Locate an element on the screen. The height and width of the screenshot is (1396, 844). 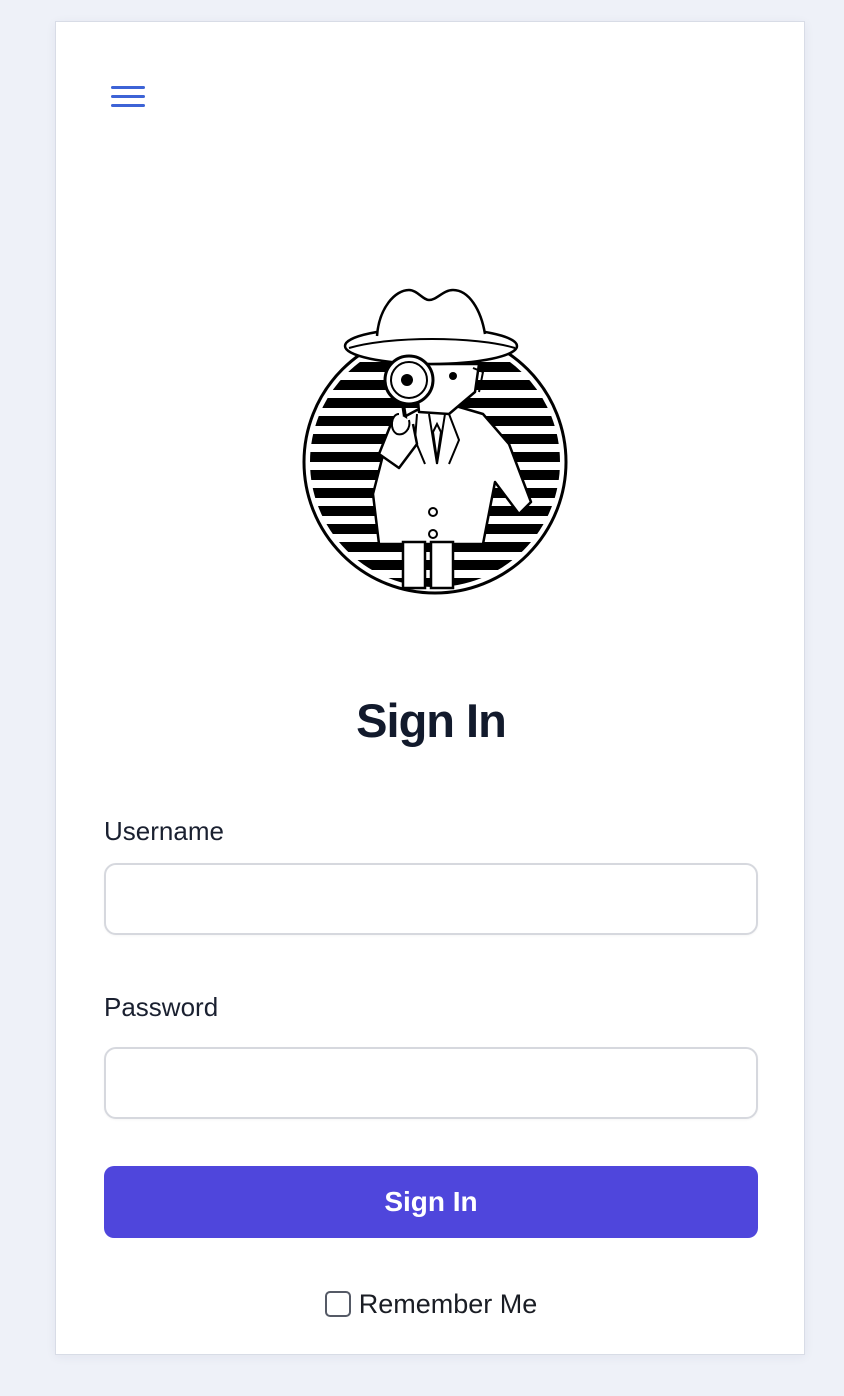
password-input is located at coordinates (431, 1083).